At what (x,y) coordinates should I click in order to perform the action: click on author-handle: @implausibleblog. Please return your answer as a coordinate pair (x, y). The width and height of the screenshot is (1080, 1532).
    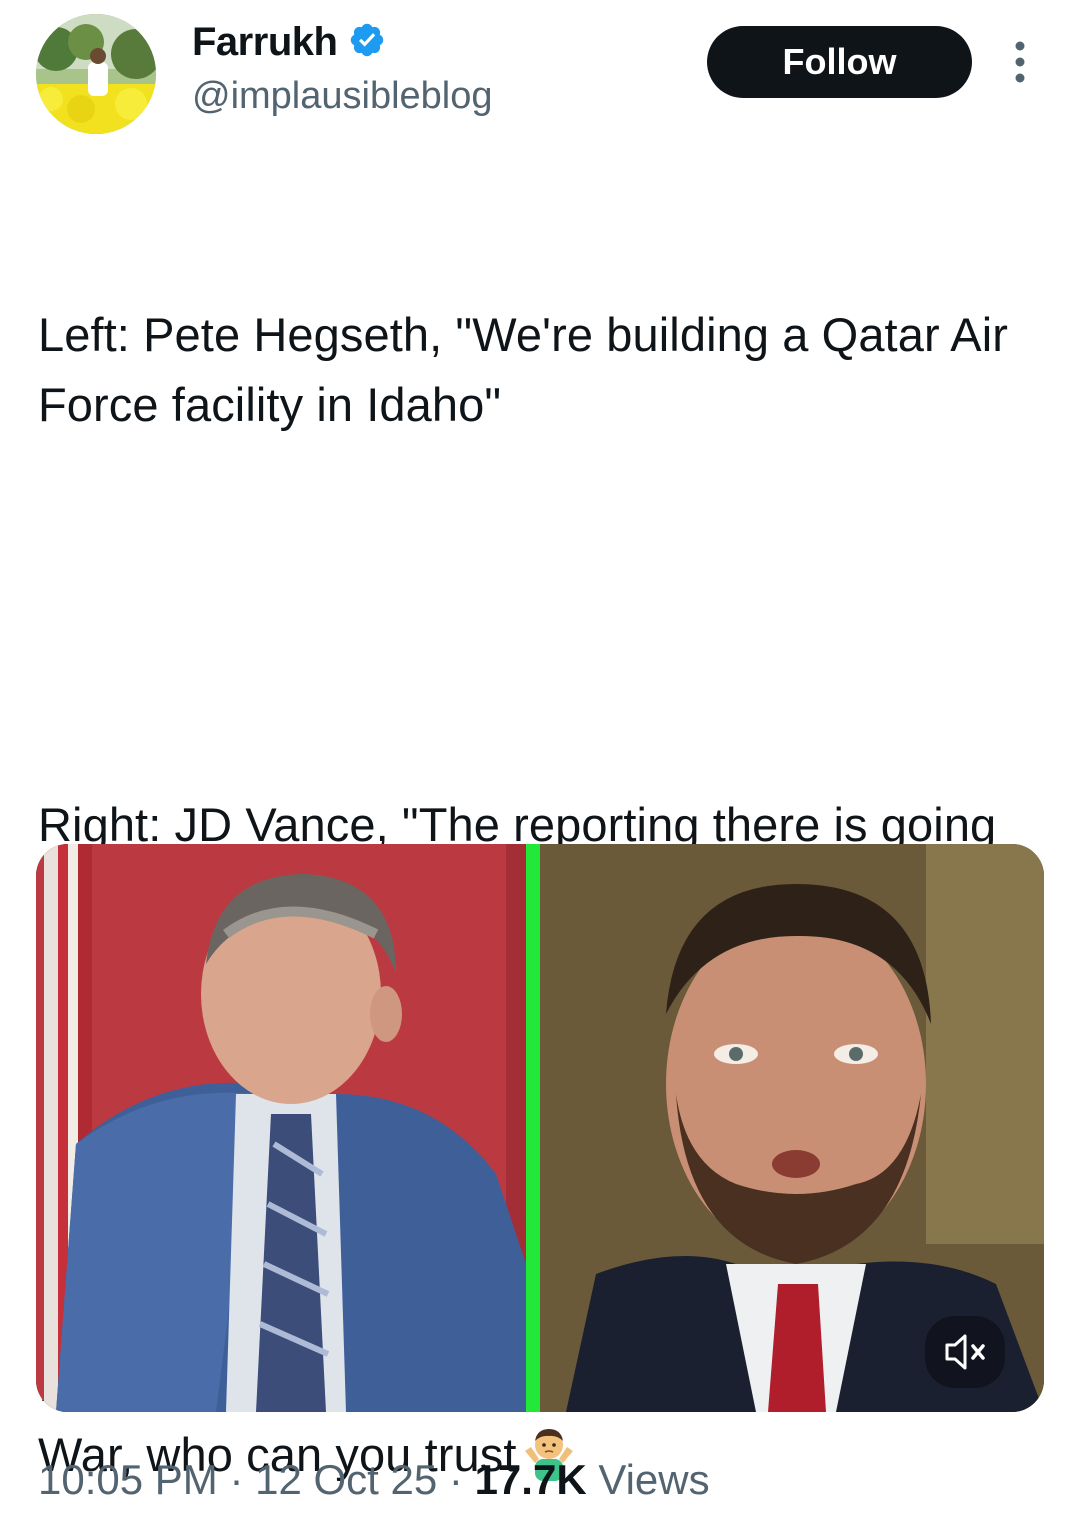
    Looking at the image, I should click on (342, 96).